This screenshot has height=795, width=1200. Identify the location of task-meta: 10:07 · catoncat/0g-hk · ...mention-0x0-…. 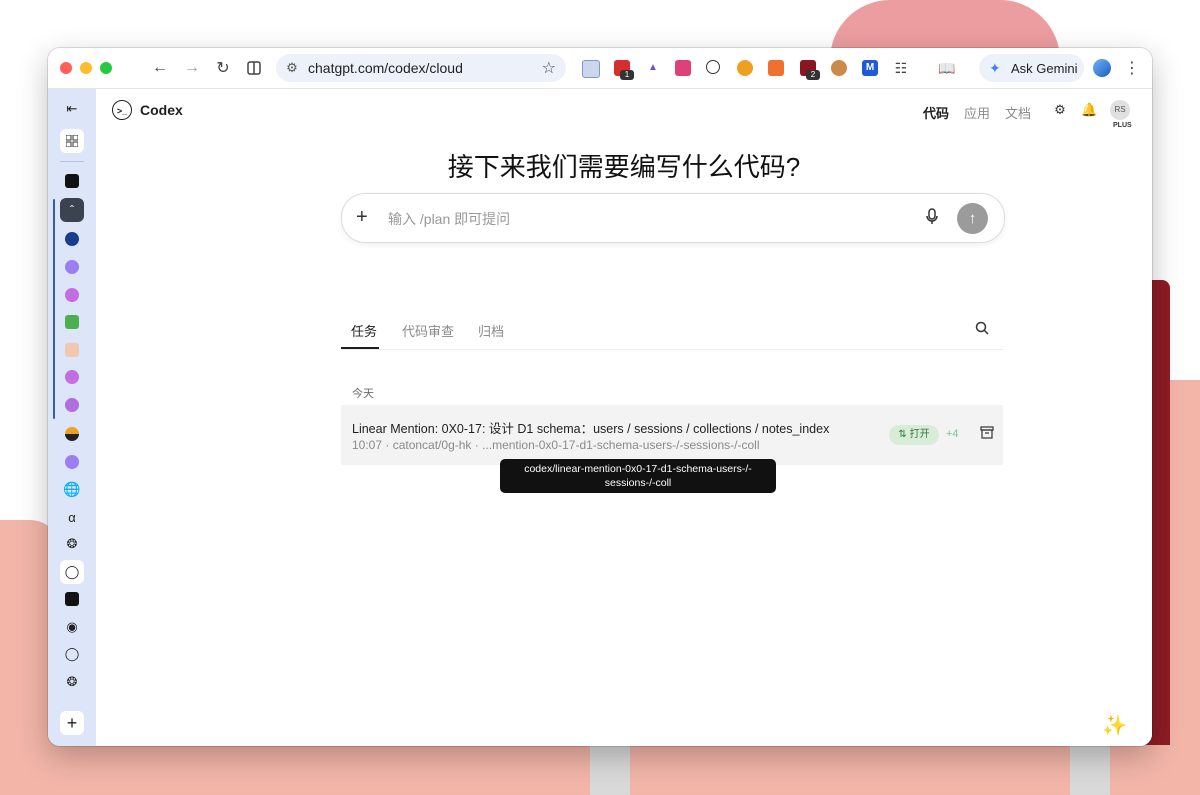
(556, 445).